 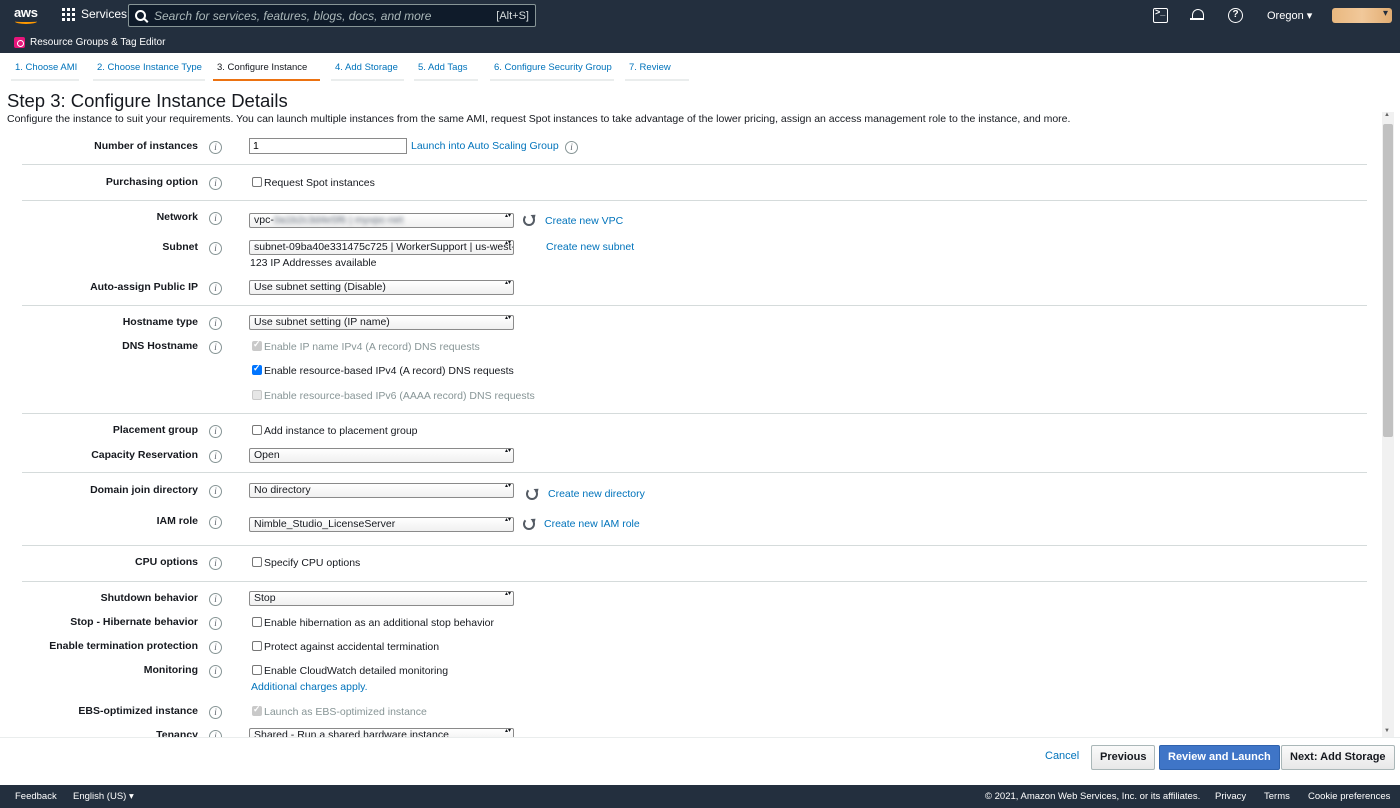 I want to click on cancel-button: Cancel, so click(x=1062, y=757).